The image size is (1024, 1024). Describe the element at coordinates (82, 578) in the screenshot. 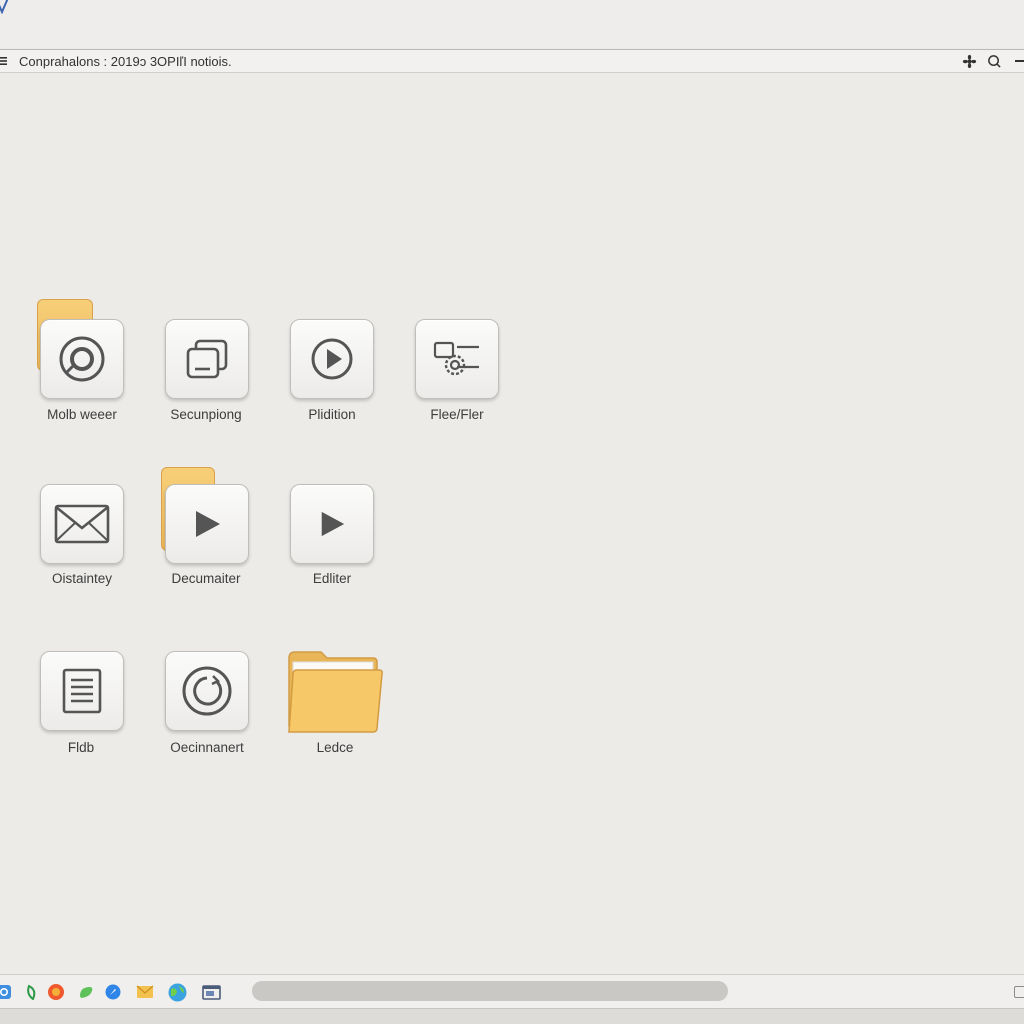

I see `app-label: Oistaintey` at that location.